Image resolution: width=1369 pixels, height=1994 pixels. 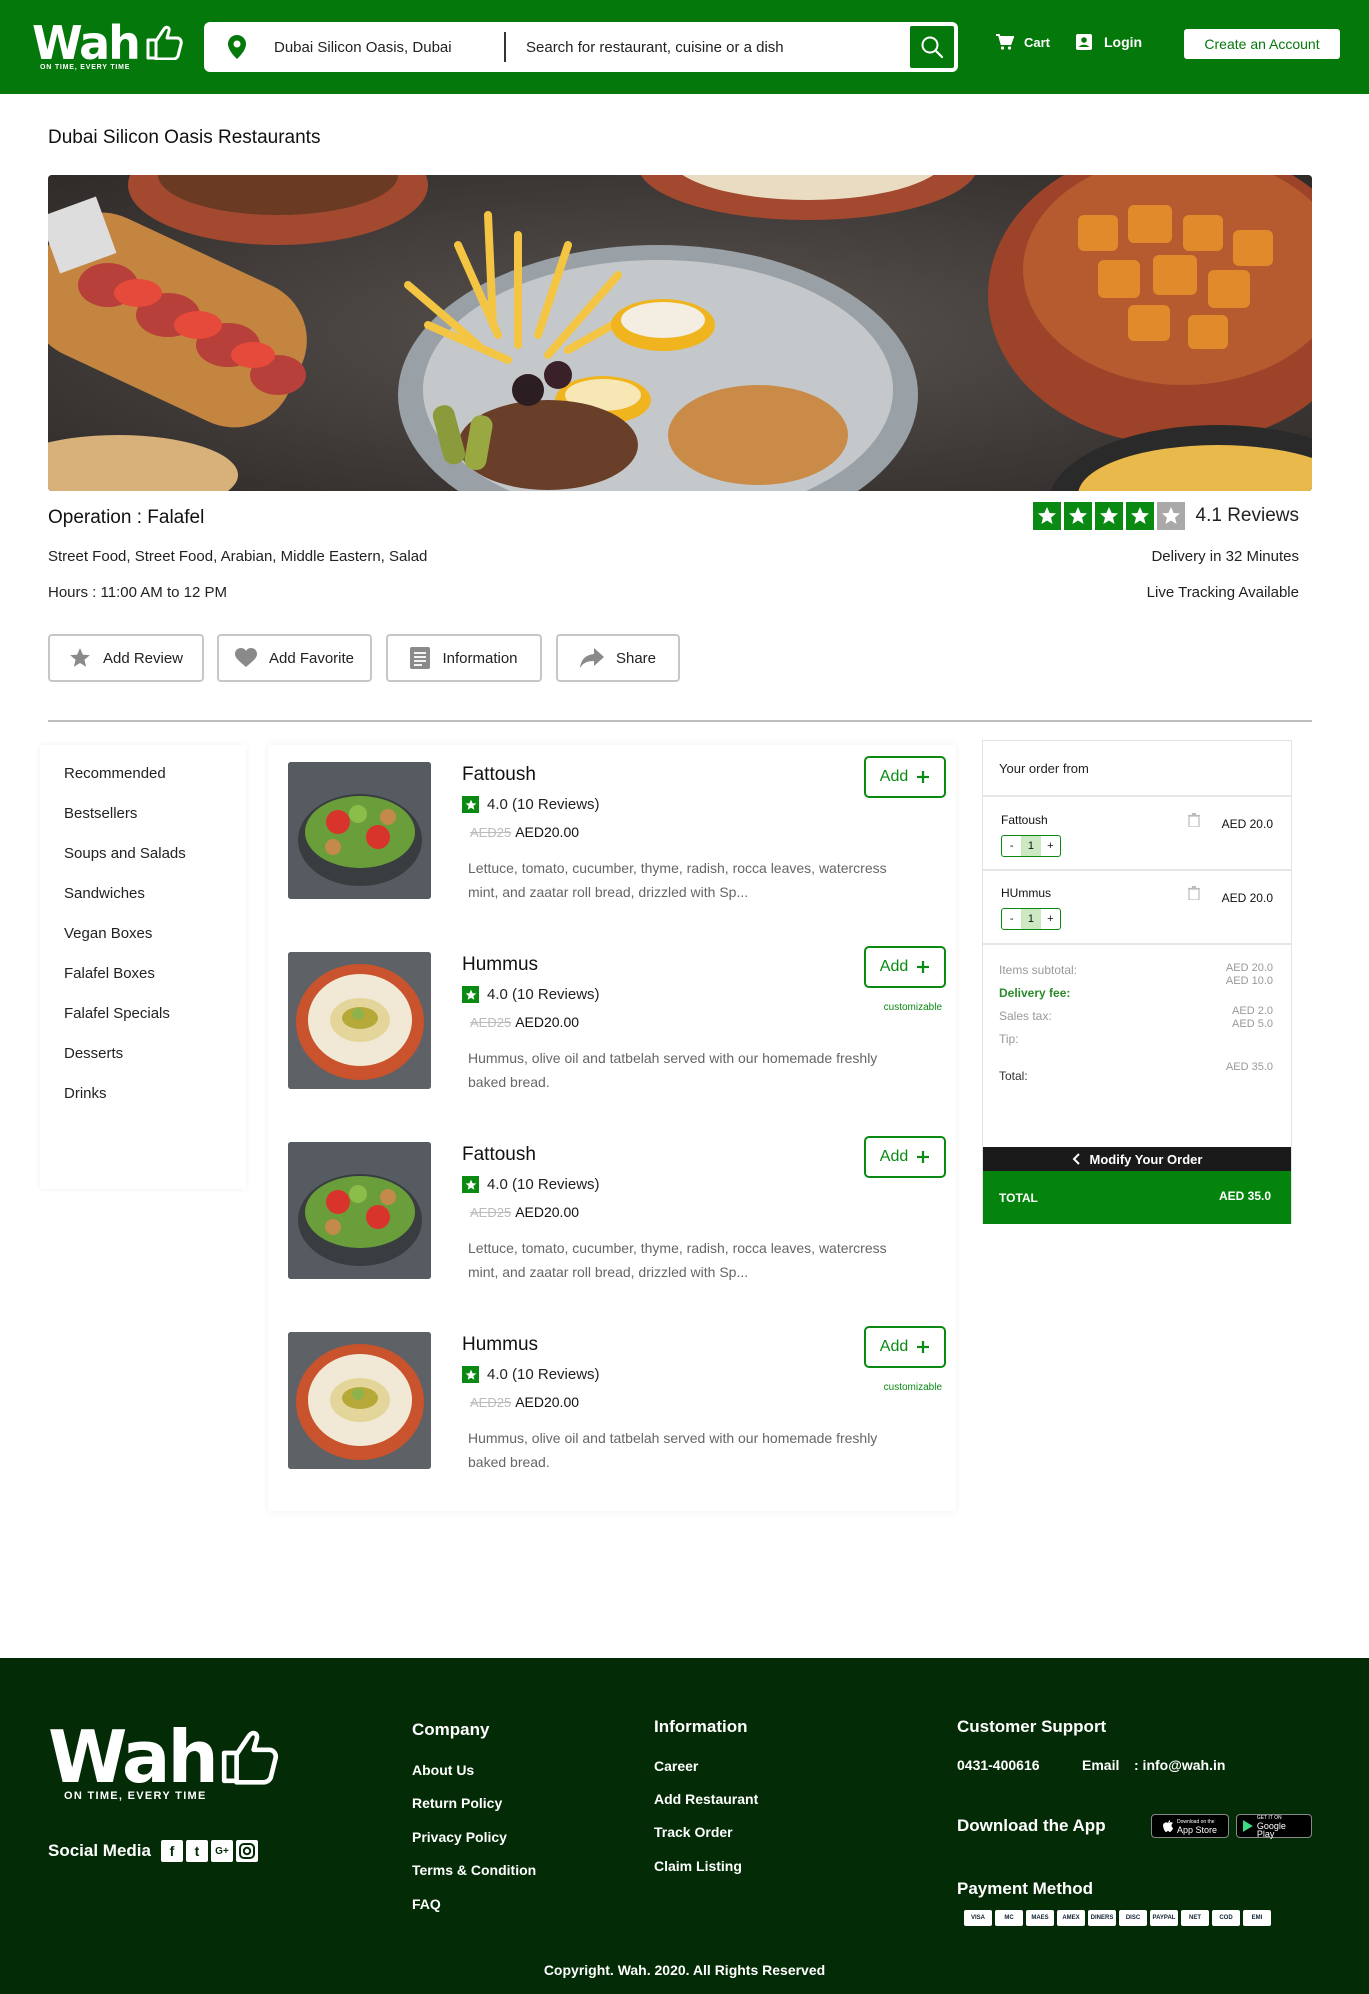 What do you see at coordinates (126, 658) in the screenshot?
I see `add-review-button: Add Review` at bounding box center [126, 658].